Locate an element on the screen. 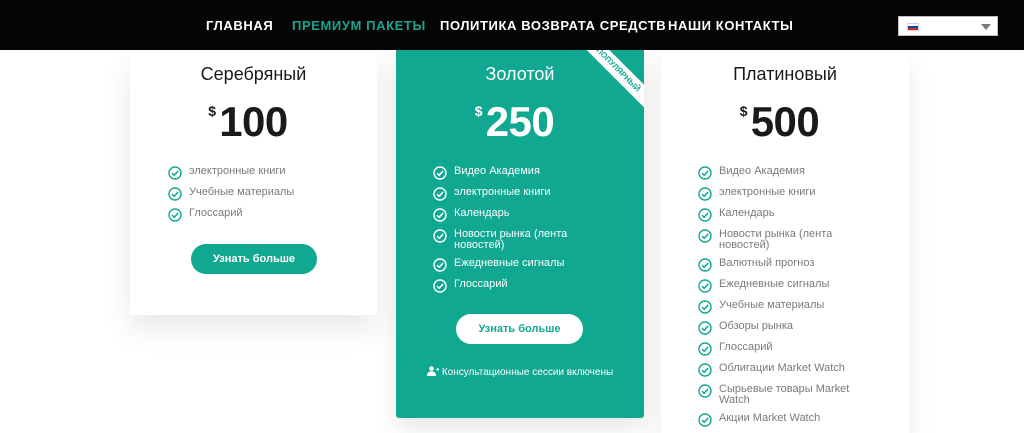 This screenshot has height=433, width=1024. feature-item: Валютный прогноз is located at coordinates (778, 265).